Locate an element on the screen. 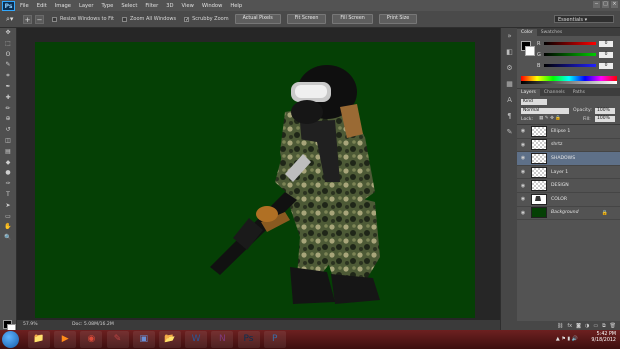 The image size is (620, 349). healing-tool-icon: ✚ is located at coordinates (8, 98).